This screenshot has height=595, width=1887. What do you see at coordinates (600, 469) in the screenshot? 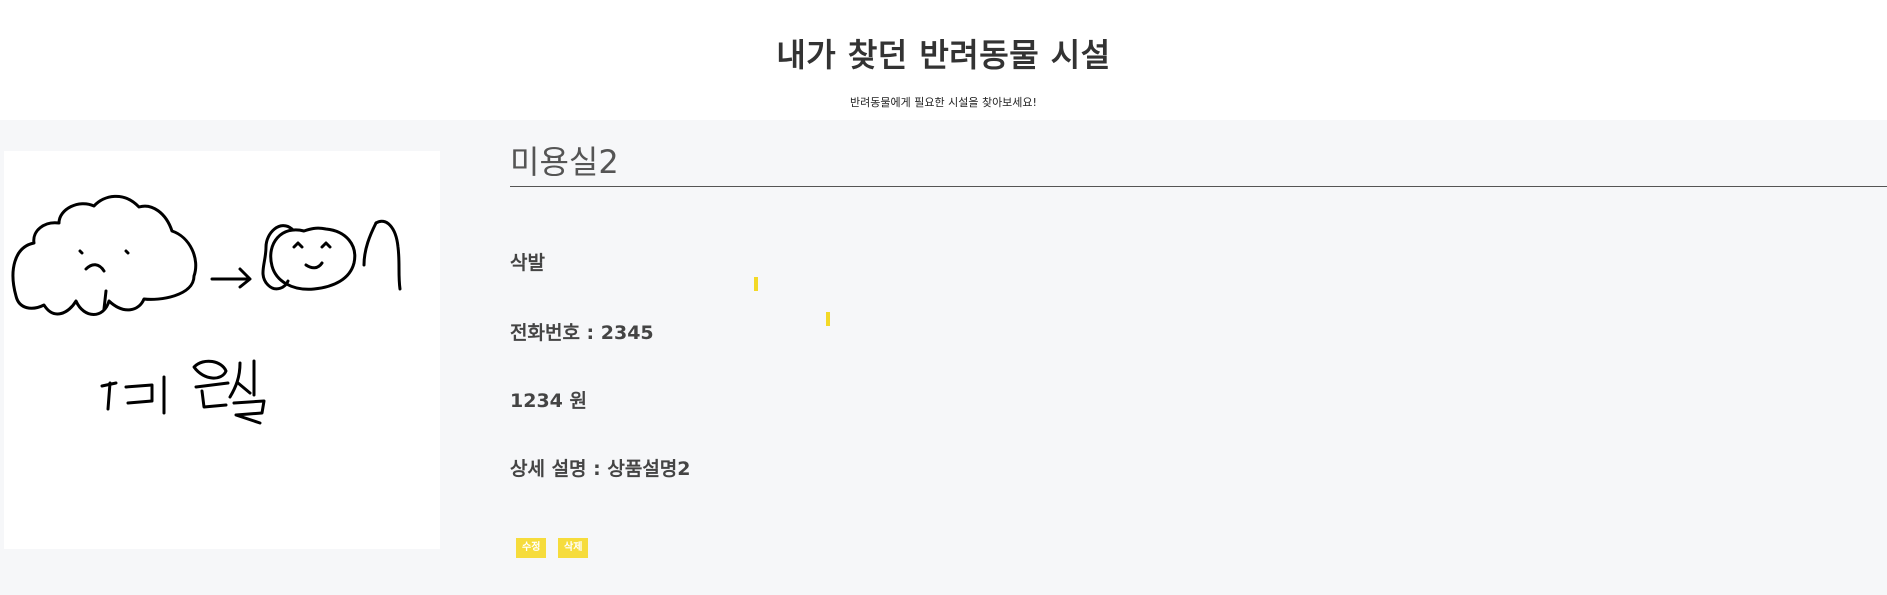
I see `facility-description: 상세 설명 : 상품설명2` at bounding box center [600, 469].